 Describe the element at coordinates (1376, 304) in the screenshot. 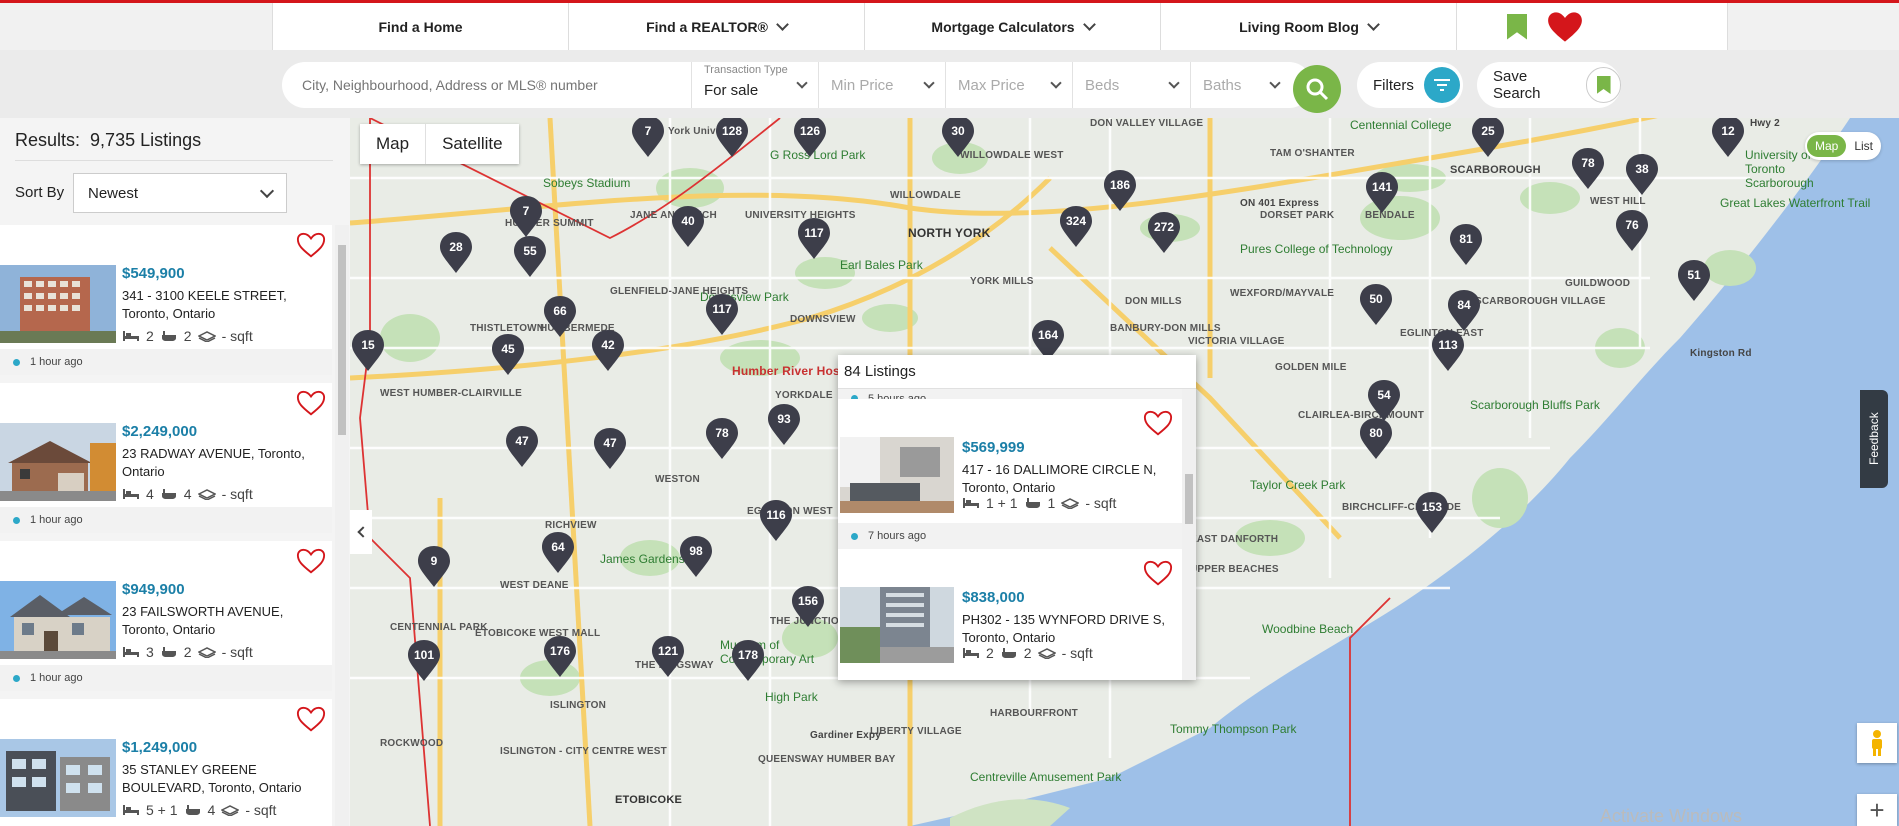

I see `cluster-marker: 50` at that location.